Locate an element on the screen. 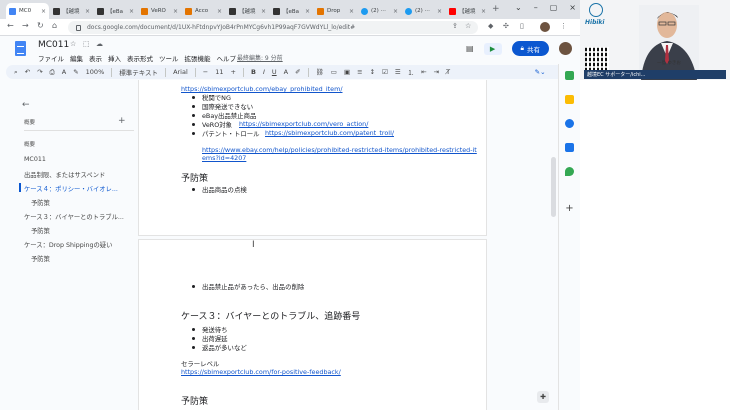  comment-icon: ▭ is located at coordinates (334, 72).